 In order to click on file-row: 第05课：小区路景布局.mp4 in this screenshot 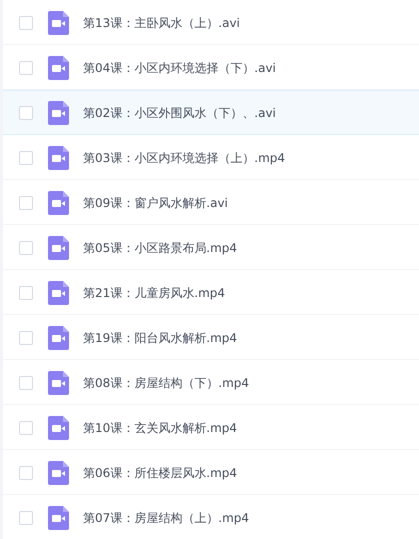, I will do `click(211, 247)`.